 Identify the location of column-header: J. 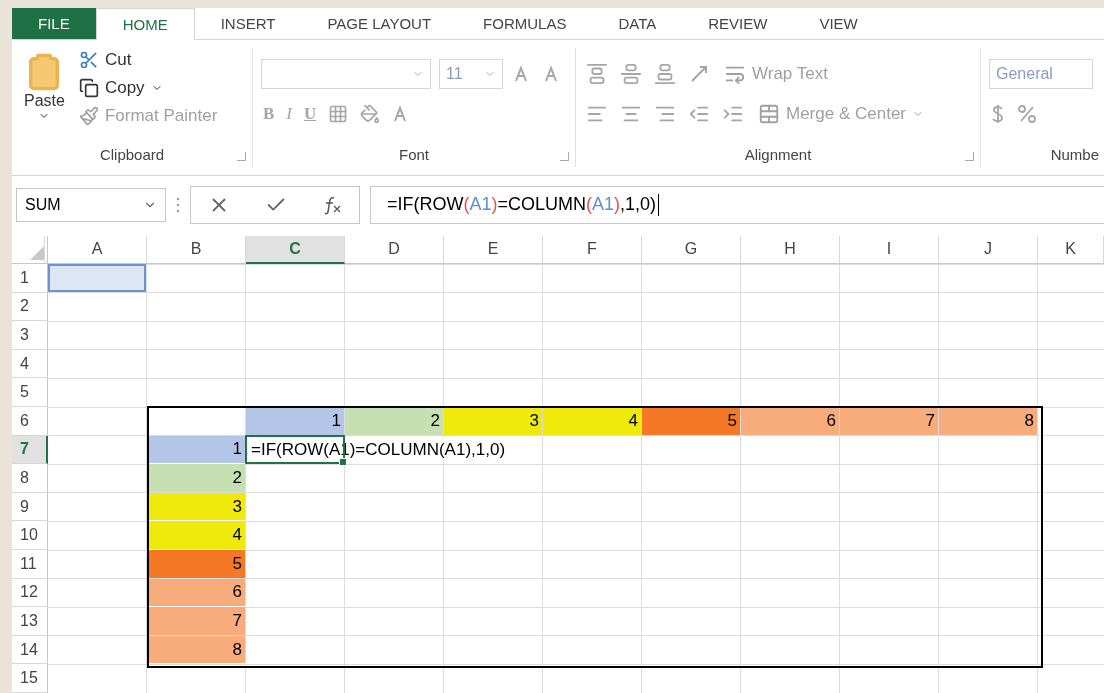
(988, 250).